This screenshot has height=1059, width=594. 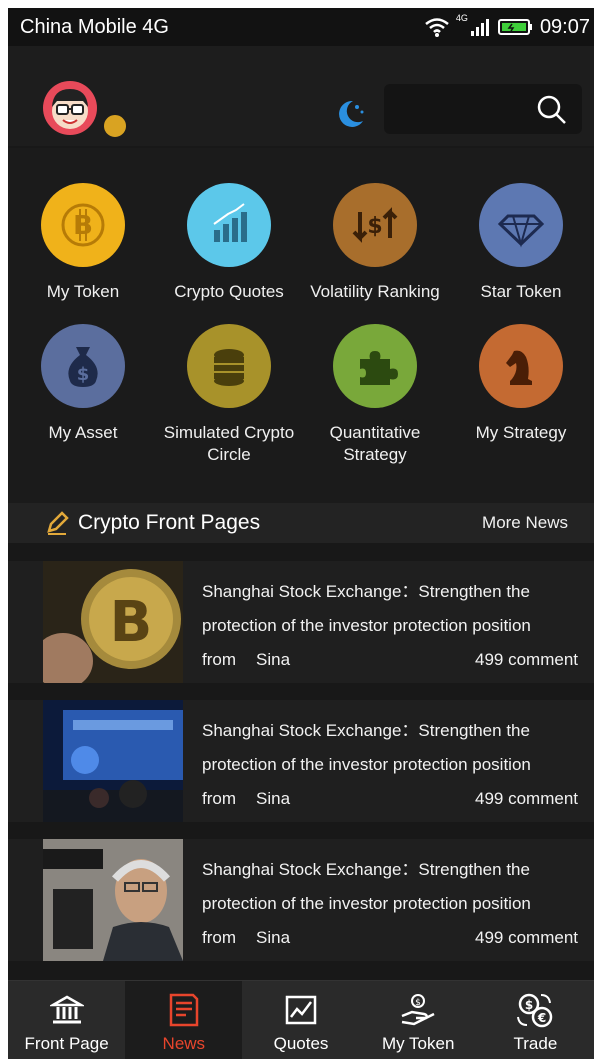 What do you see at coordinates (535, 1010) in the screenshot?
I see `exchange-icon: $ €` at bounding box center [535, 1010].